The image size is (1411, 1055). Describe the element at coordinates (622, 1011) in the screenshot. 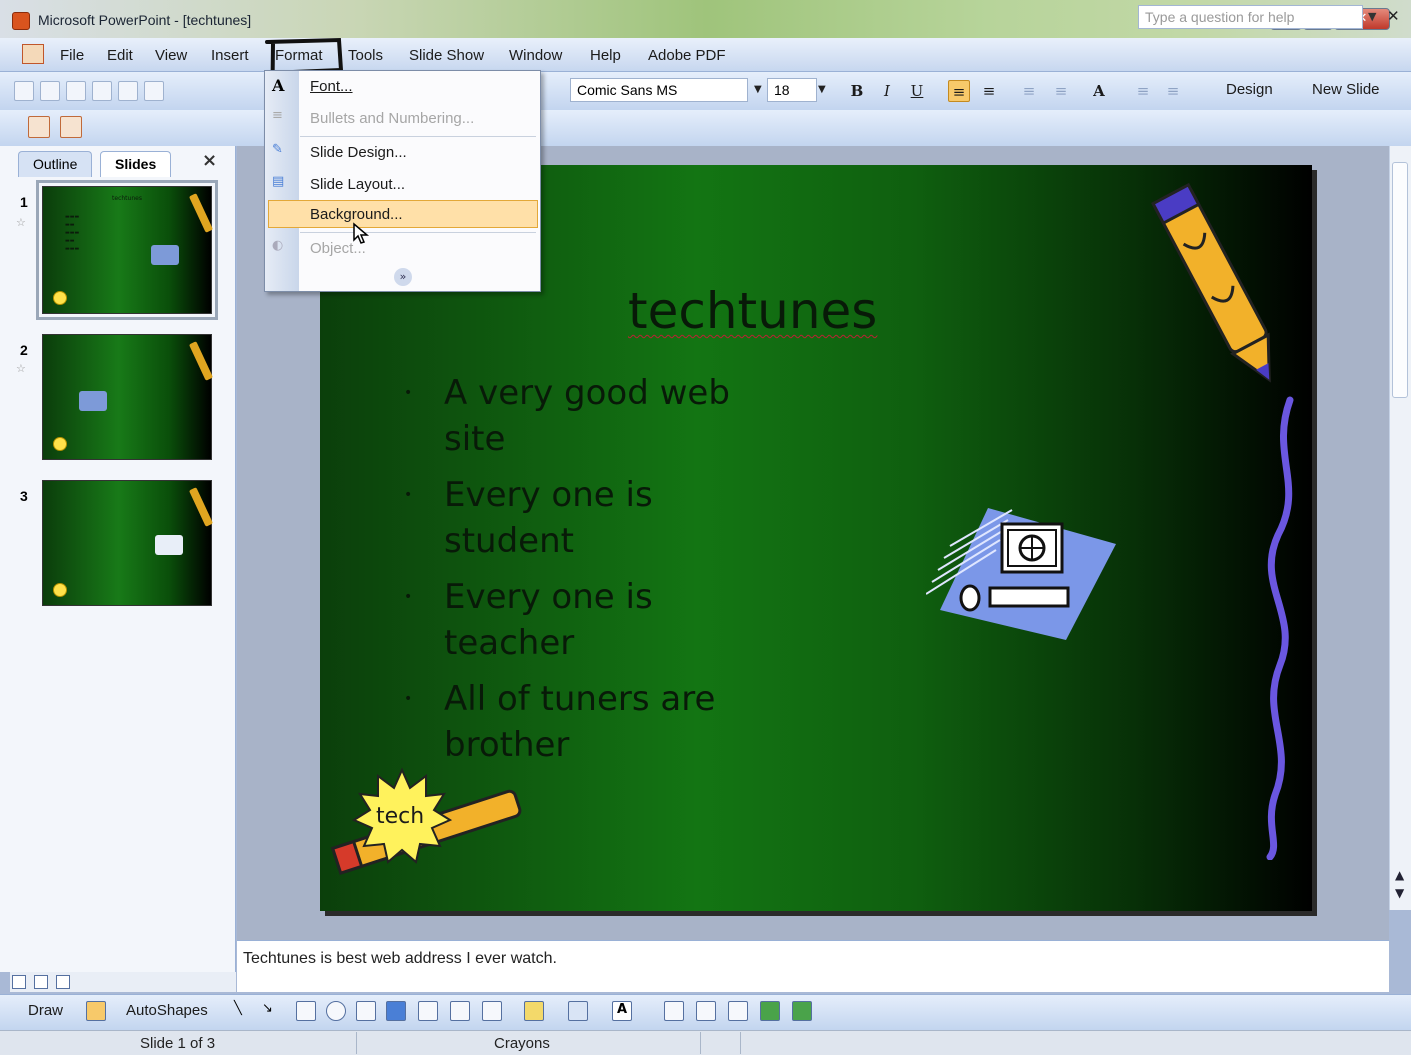

I see `font-color-icon: A` at that location.